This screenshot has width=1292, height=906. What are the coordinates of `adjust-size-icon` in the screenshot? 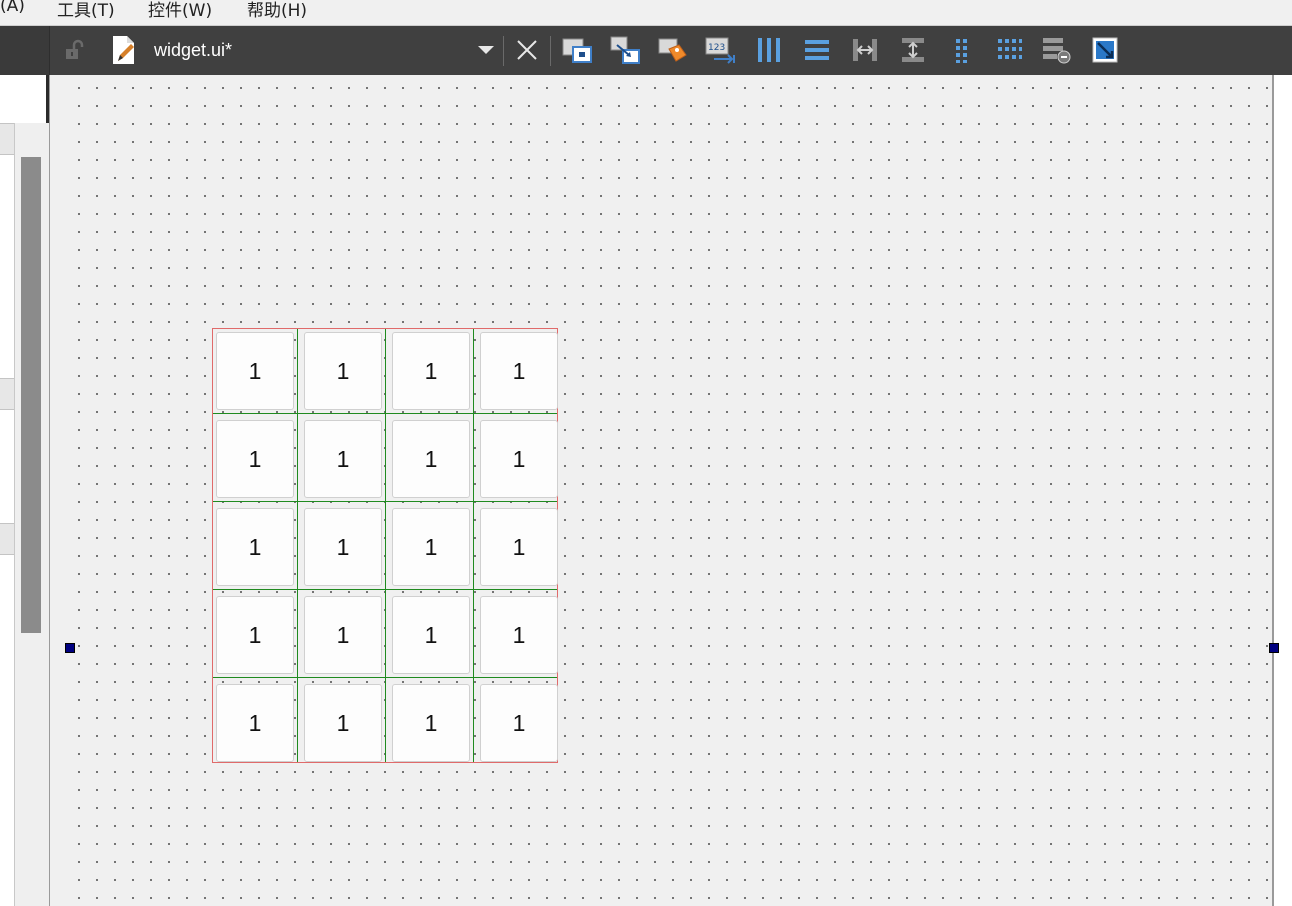 It's located at (1105, 50).